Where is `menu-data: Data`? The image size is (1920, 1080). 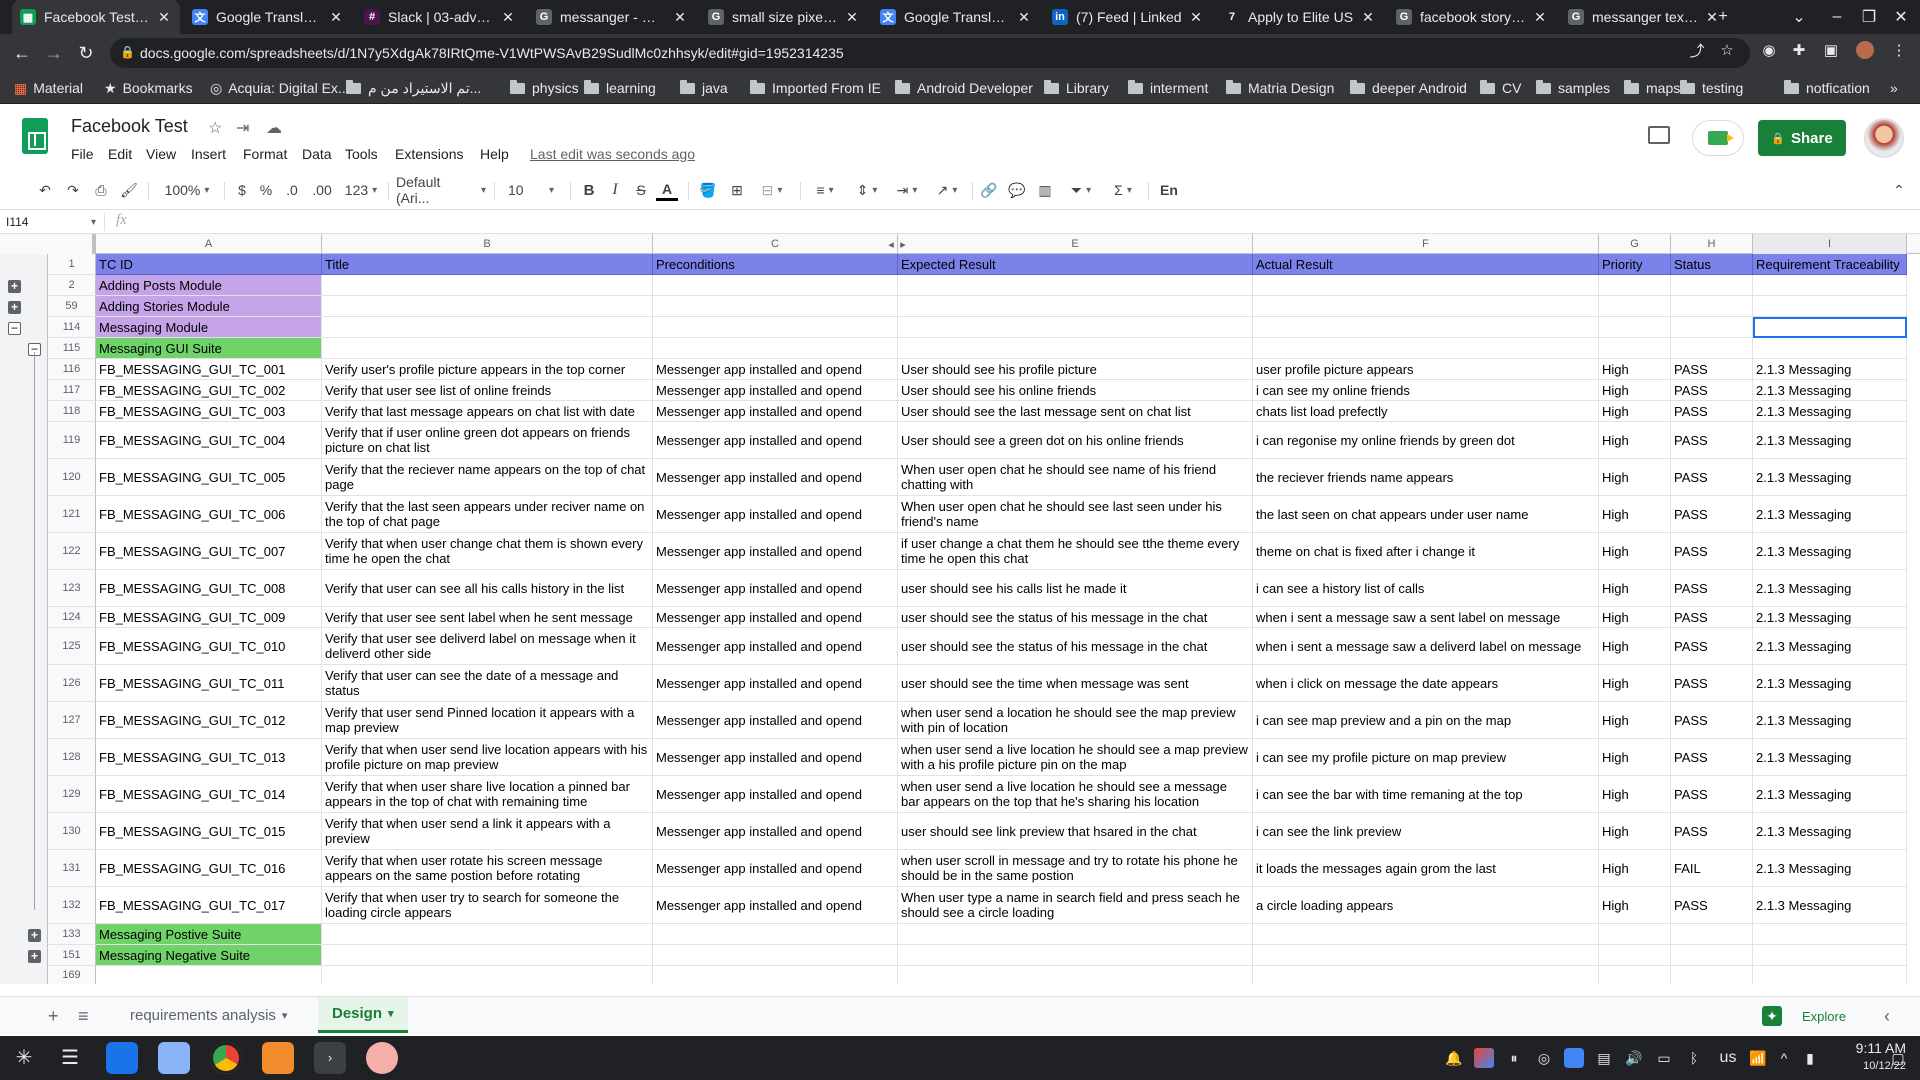 menu-data: Data is located at coordinates (317, 154).